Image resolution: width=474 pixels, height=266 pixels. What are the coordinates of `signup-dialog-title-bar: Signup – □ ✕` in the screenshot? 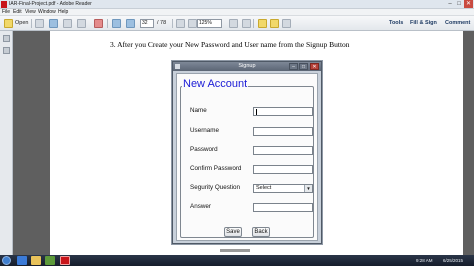 It's located at (247, 66).